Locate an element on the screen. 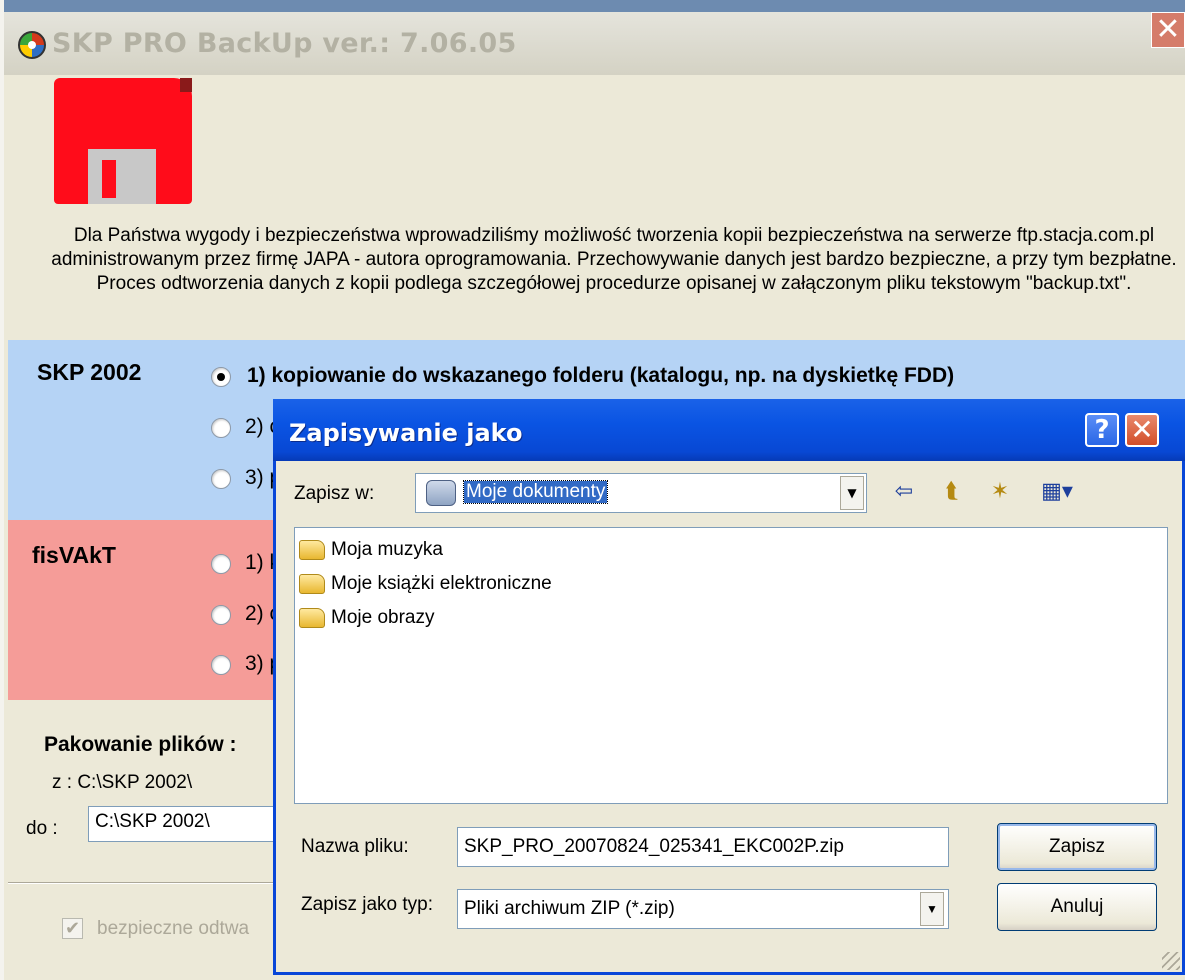  list-item: Moje obrazy is located at coordinates (367, 618).